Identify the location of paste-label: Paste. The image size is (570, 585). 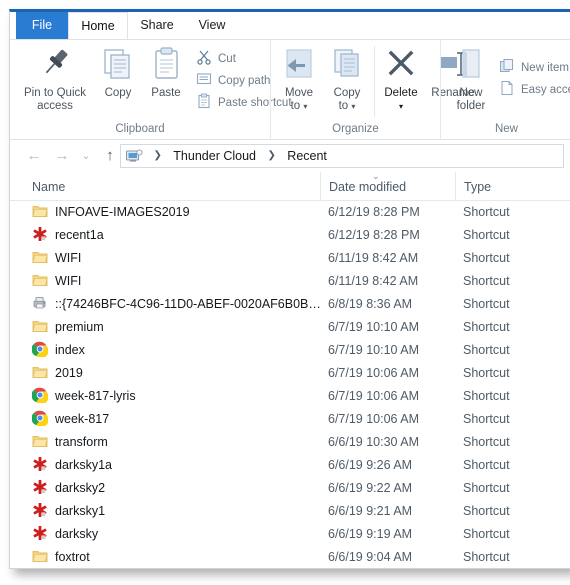
(166, 93).